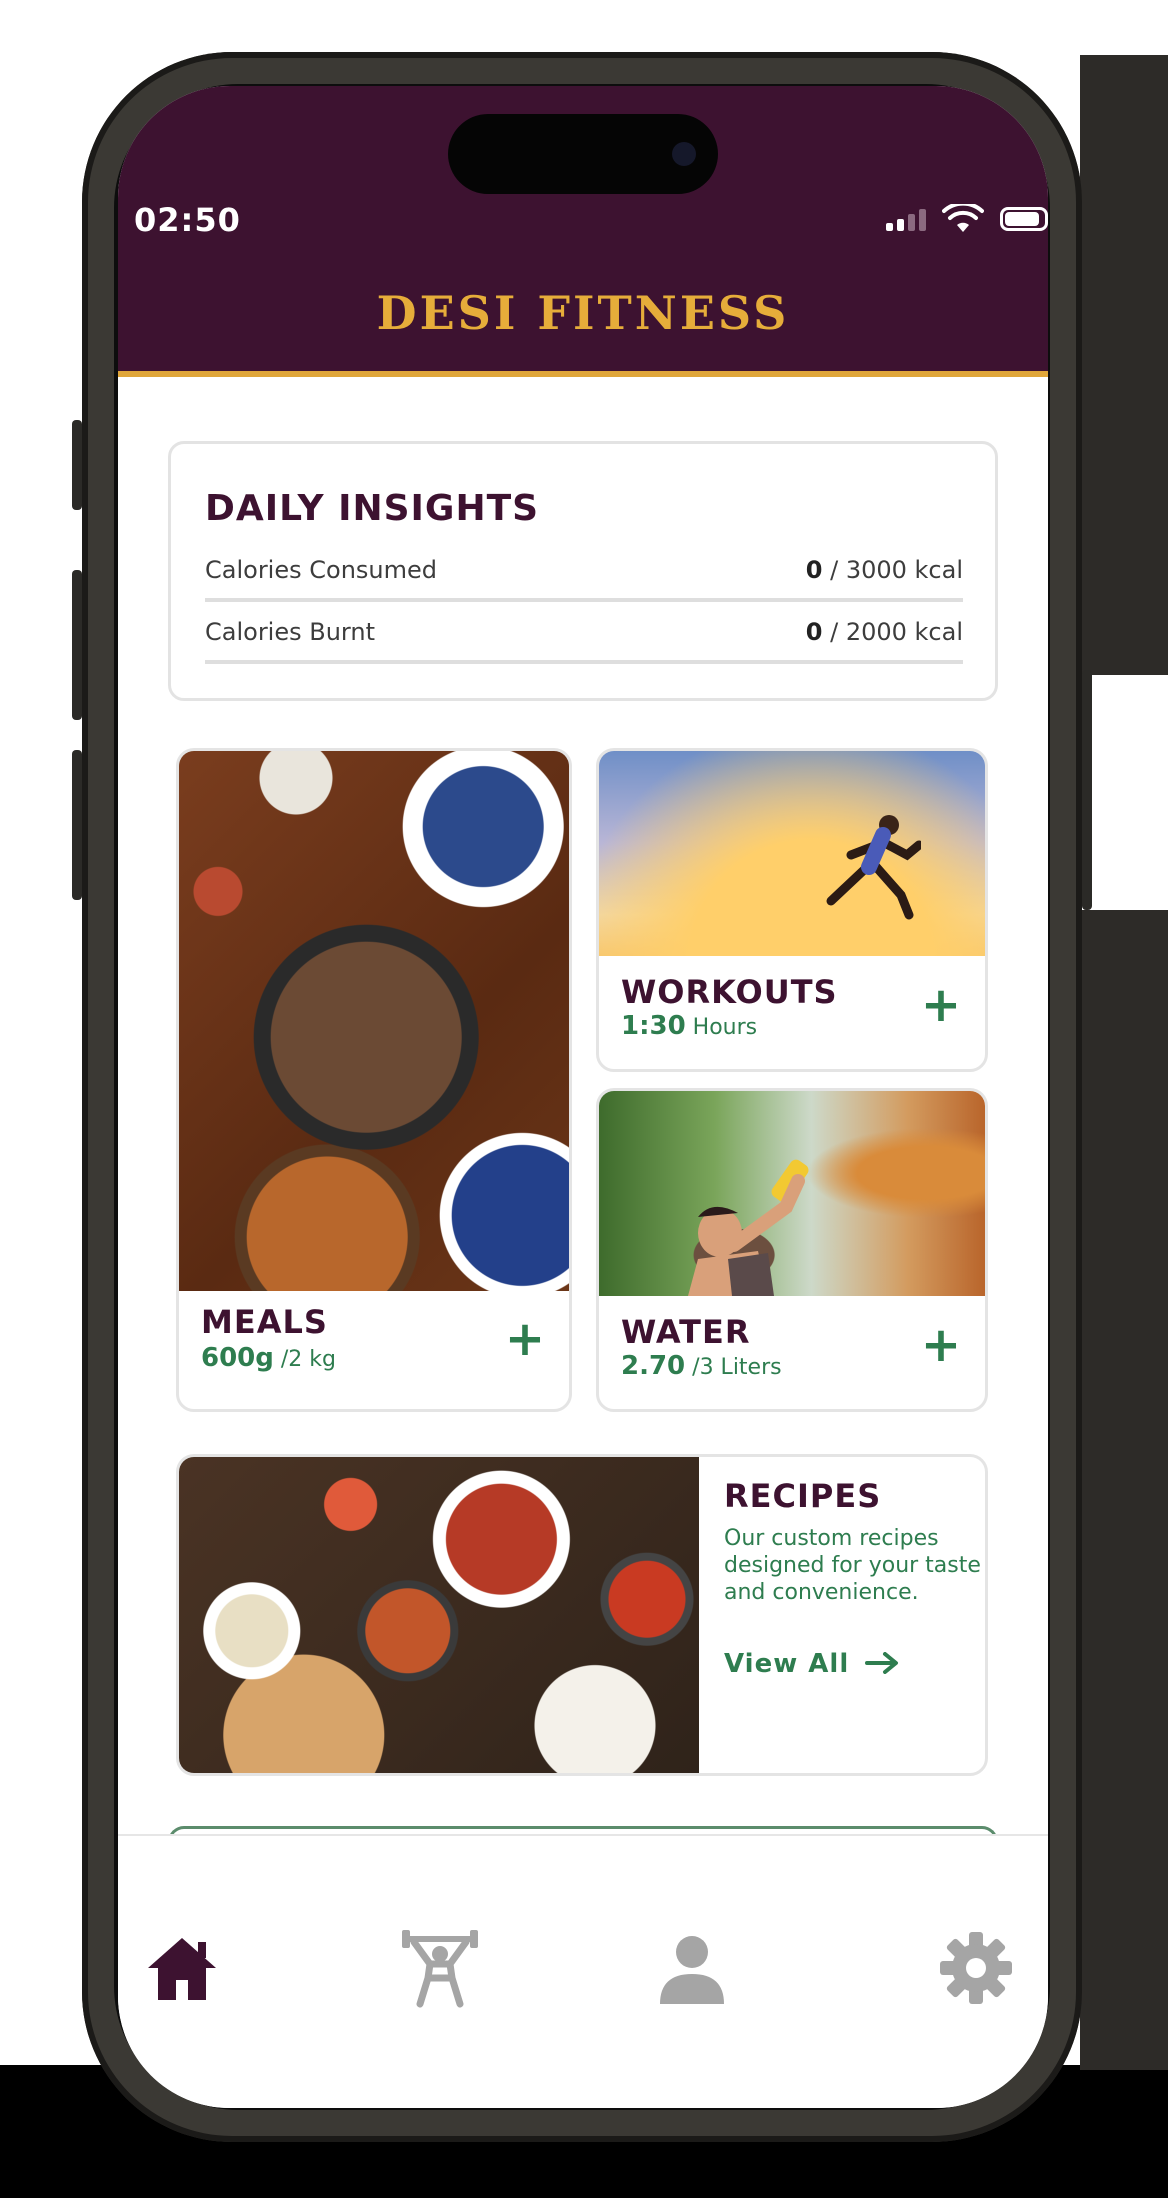 The height and width of the screenshot is (2198, 1168). Describe the element at coordinates (268, 1358) in the screenshot. I see `meals-progress: 600g /2 kg` at that location.